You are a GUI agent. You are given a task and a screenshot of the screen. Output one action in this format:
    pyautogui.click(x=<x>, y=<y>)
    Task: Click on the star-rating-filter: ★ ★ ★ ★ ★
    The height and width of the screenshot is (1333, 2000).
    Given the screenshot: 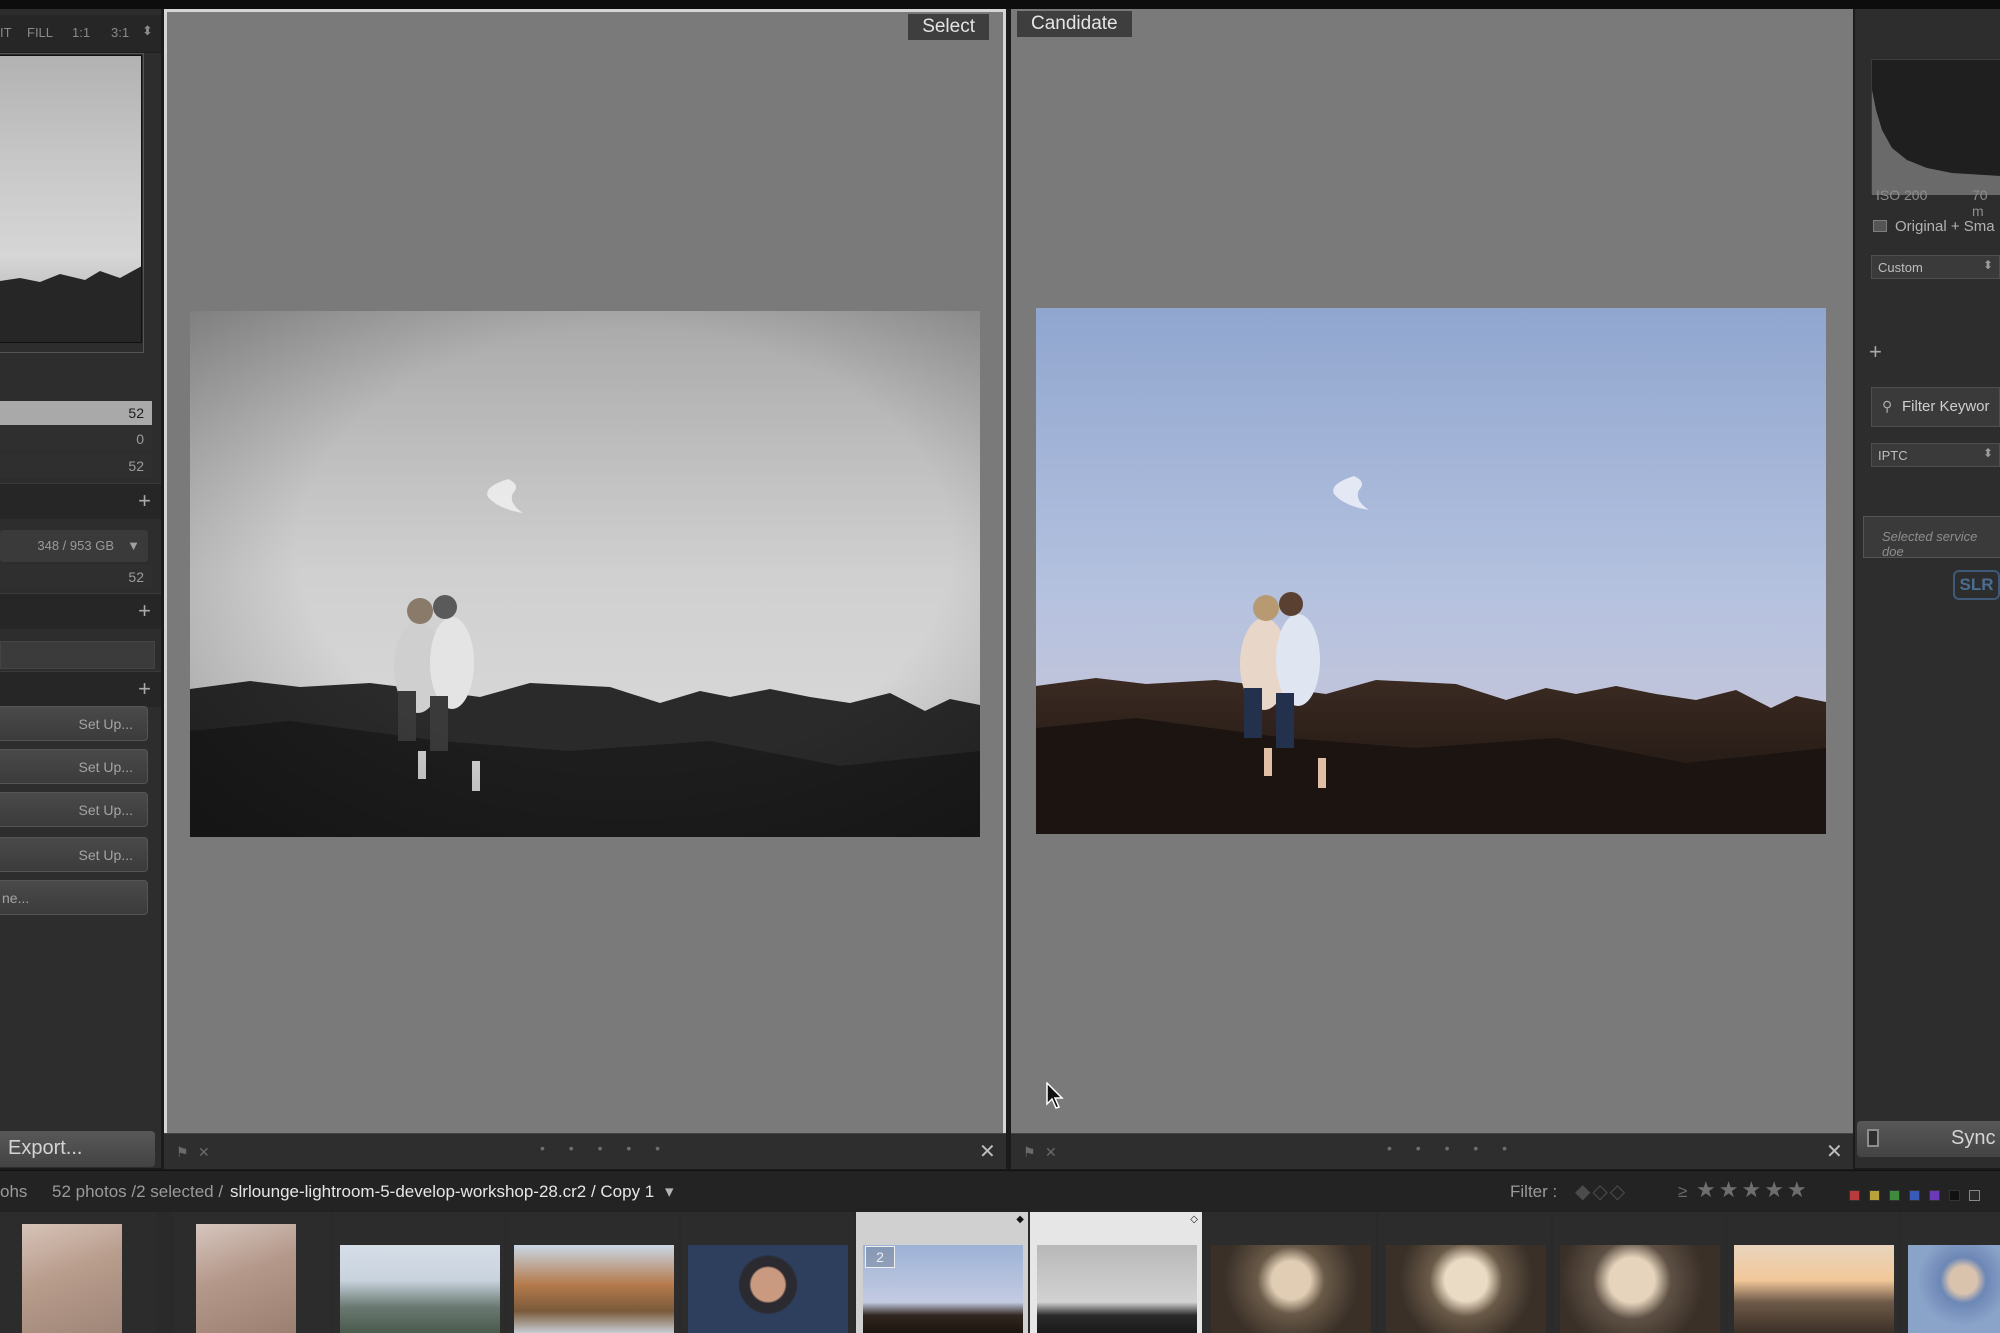 What is the action you would take?
    pyautogui.click(x=1753, y=1190)
    